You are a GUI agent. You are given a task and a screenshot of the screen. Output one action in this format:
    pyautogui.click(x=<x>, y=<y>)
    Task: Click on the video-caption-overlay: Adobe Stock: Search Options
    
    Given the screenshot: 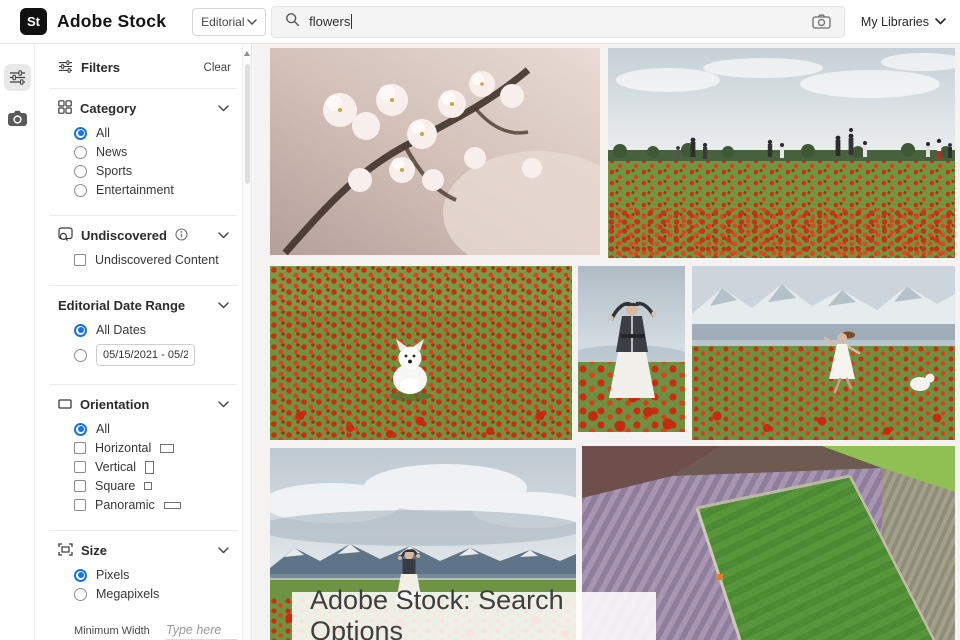 What is the action you would take?
    pyautogui.click(x=474, y=612)
    